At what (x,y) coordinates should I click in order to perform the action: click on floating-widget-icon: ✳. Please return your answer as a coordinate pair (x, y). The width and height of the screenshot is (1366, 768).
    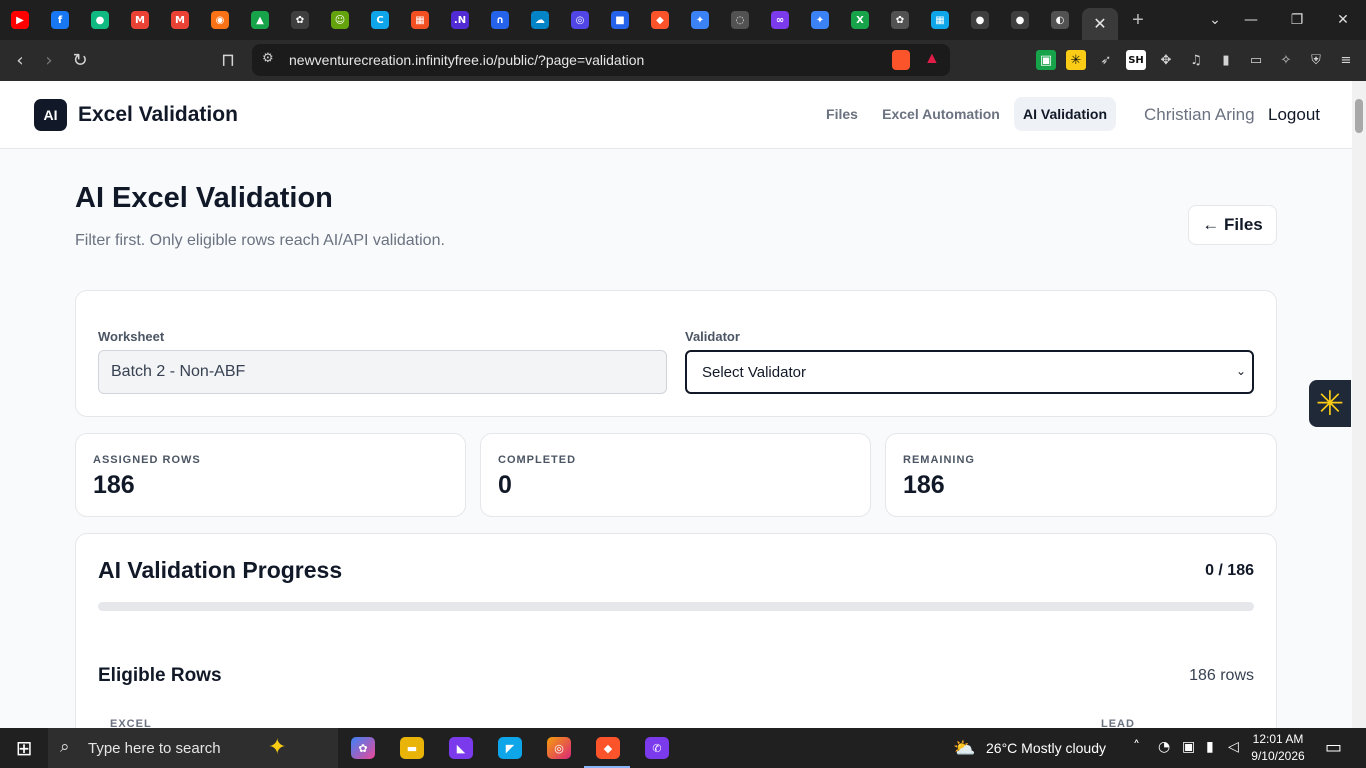
    Looking at the image, I should click on (1330, 403).